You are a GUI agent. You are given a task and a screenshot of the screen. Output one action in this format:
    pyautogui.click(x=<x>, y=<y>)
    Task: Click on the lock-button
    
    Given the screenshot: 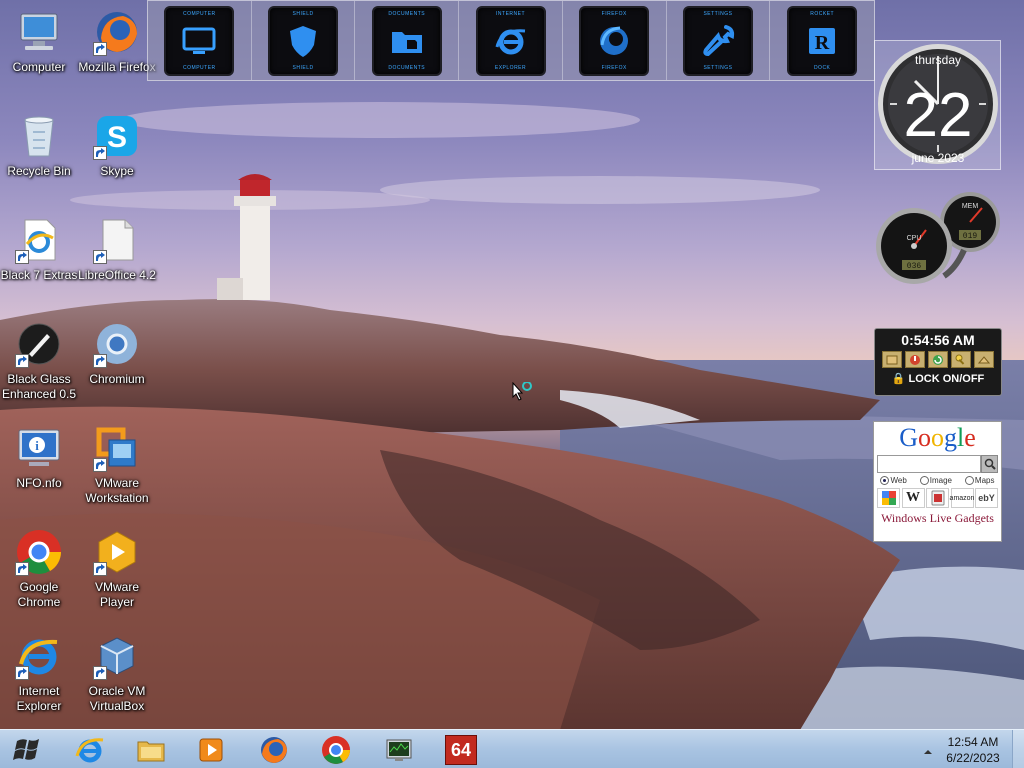 What is the action you would take?
    pyautogui.click(x=961, y=359)
    